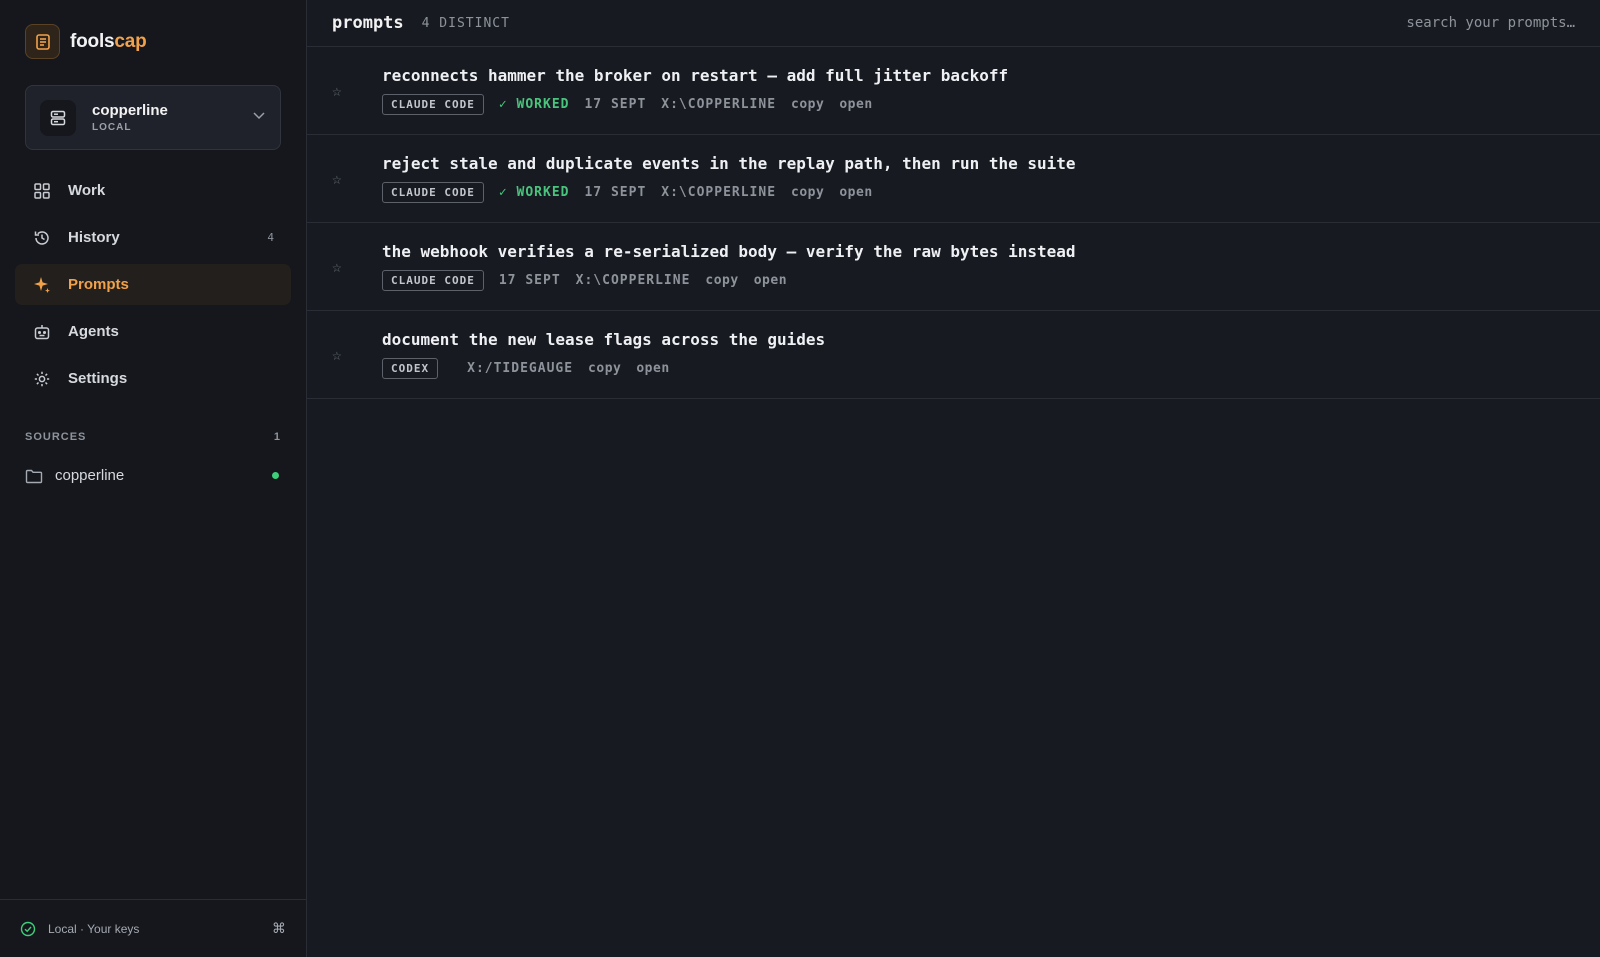  I want to click on nav-item-work: Work, so click(153, 190).